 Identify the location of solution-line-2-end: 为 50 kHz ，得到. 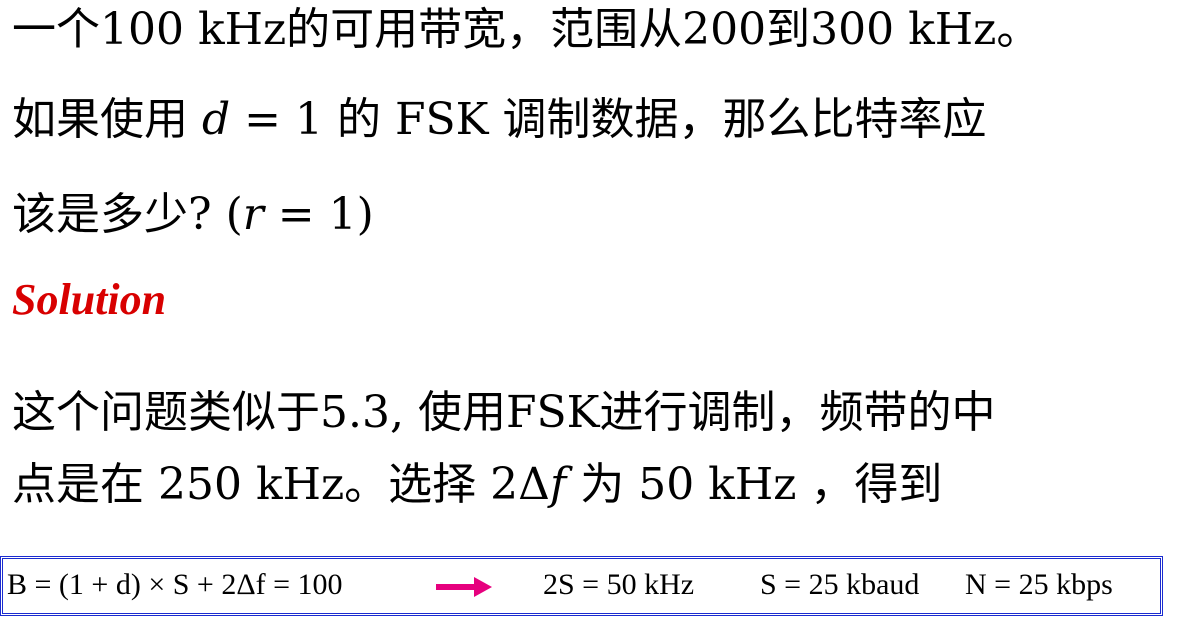
(754, 484).